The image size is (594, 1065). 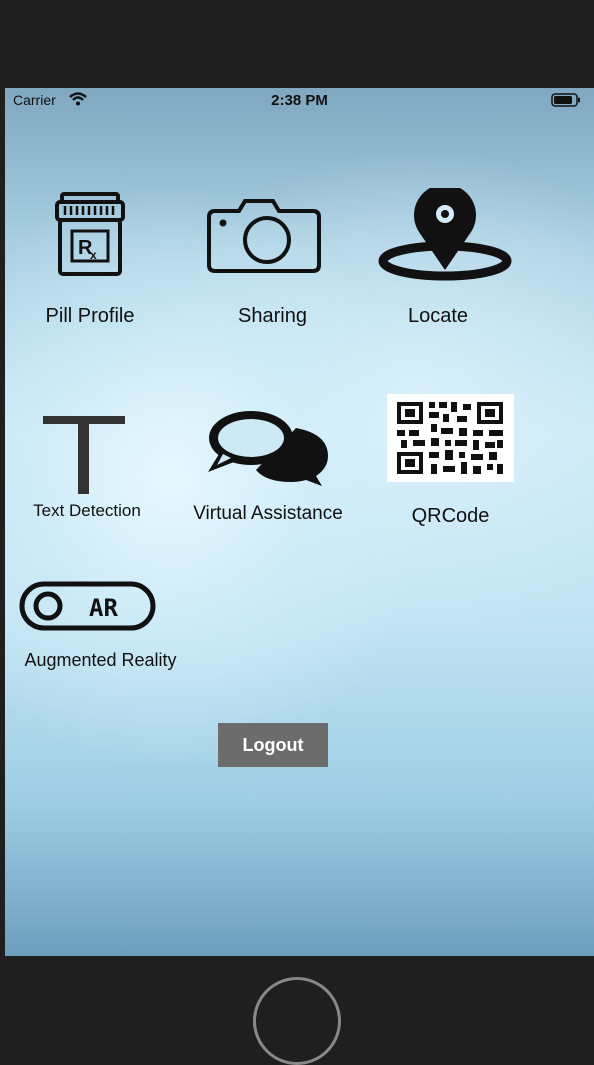 What do you see at coordinates (450, 516) in the screenshot?
I see `menu-item-label: QRCode` at bounding box center [450, 516].